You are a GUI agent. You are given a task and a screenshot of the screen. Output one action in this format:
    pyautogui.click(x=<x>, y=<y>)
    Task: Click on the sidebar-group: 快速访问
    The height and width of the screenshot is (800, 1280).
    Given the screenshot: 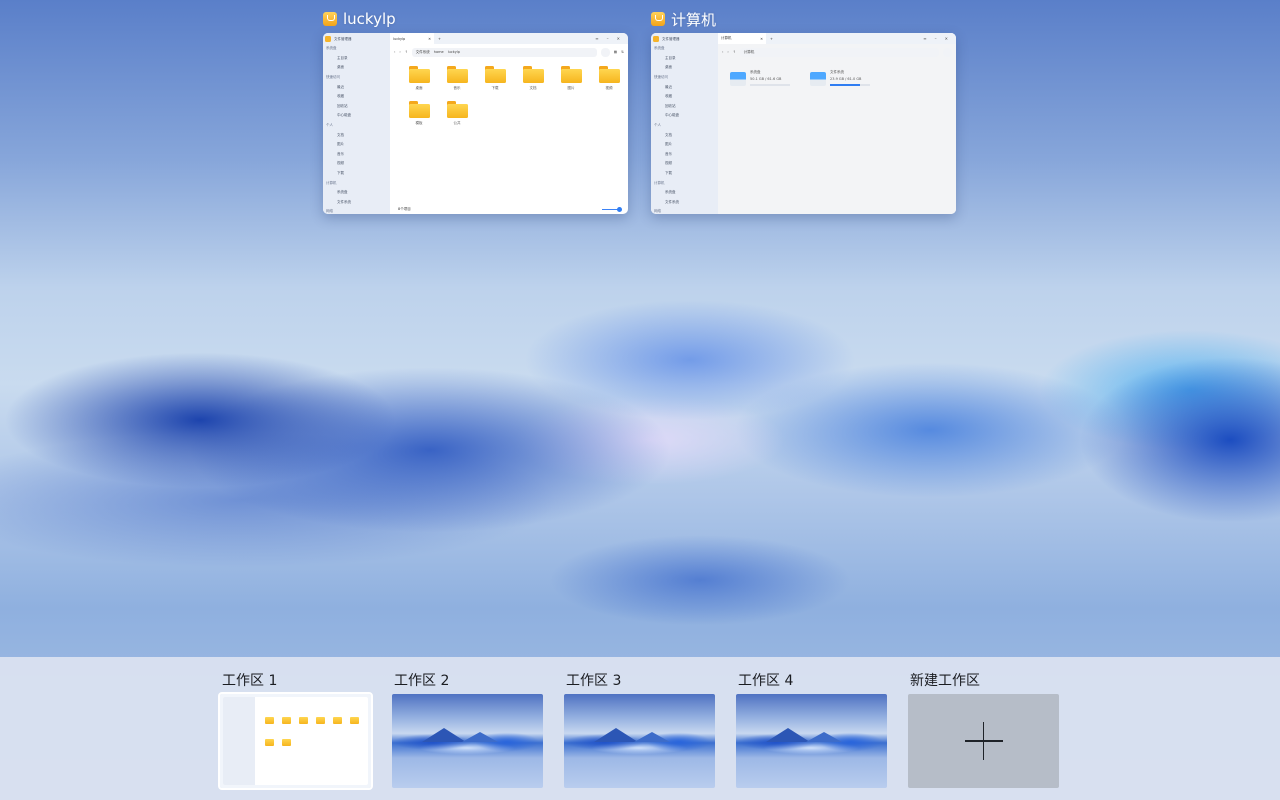 What is the action you would take?
    pyautogui.click(x=661, y=77)
    